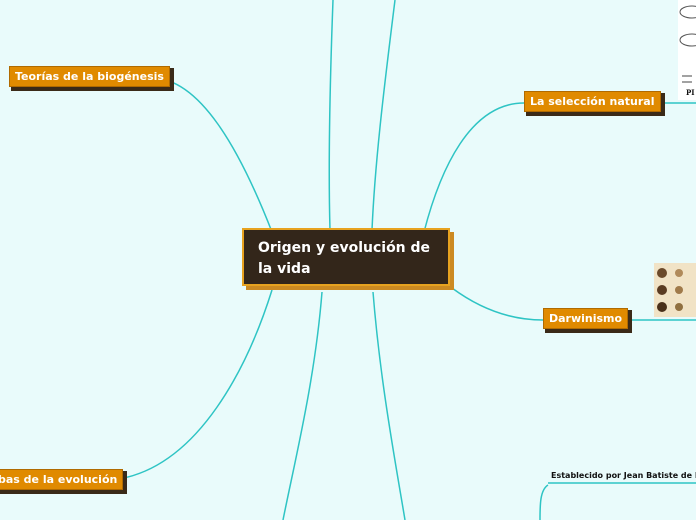 This screenshot has width=696, height=520. I want to click on evolution-heads-graphic, so click(670, 290).